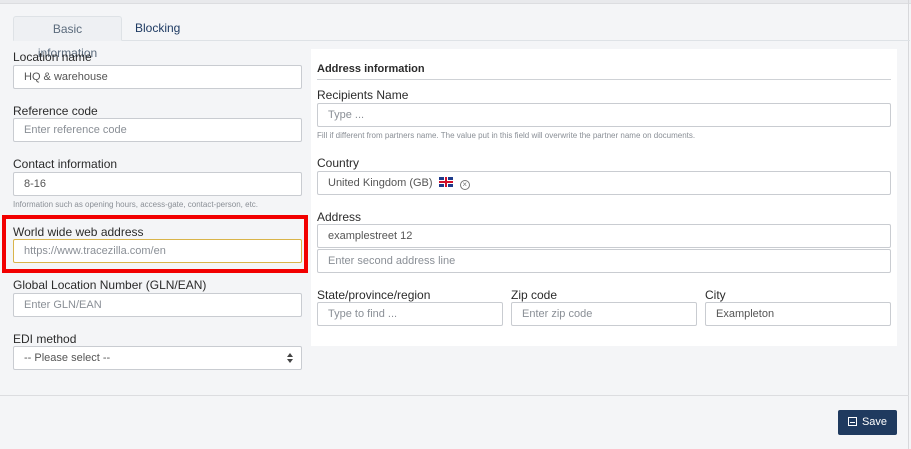  Describe the element at coordinates (798, 314) in the screenshot. I see `city-input: Exampleton` at that location.